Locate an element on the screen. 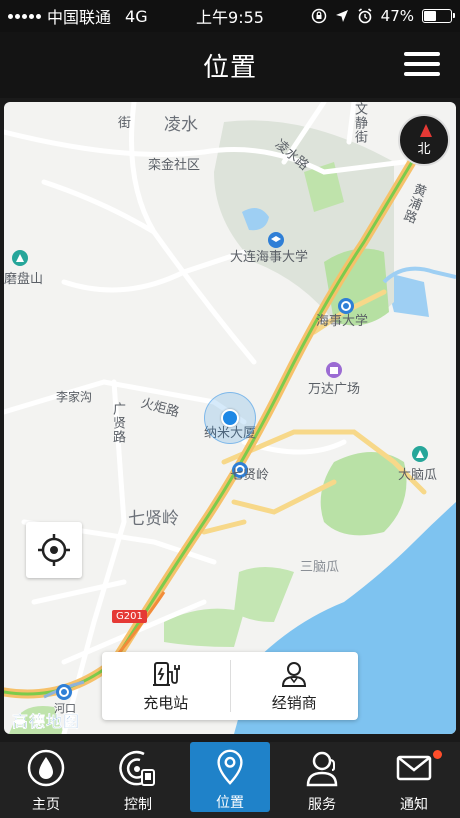  status-left: 中国联通 4G is located at coordinates (78, 16).